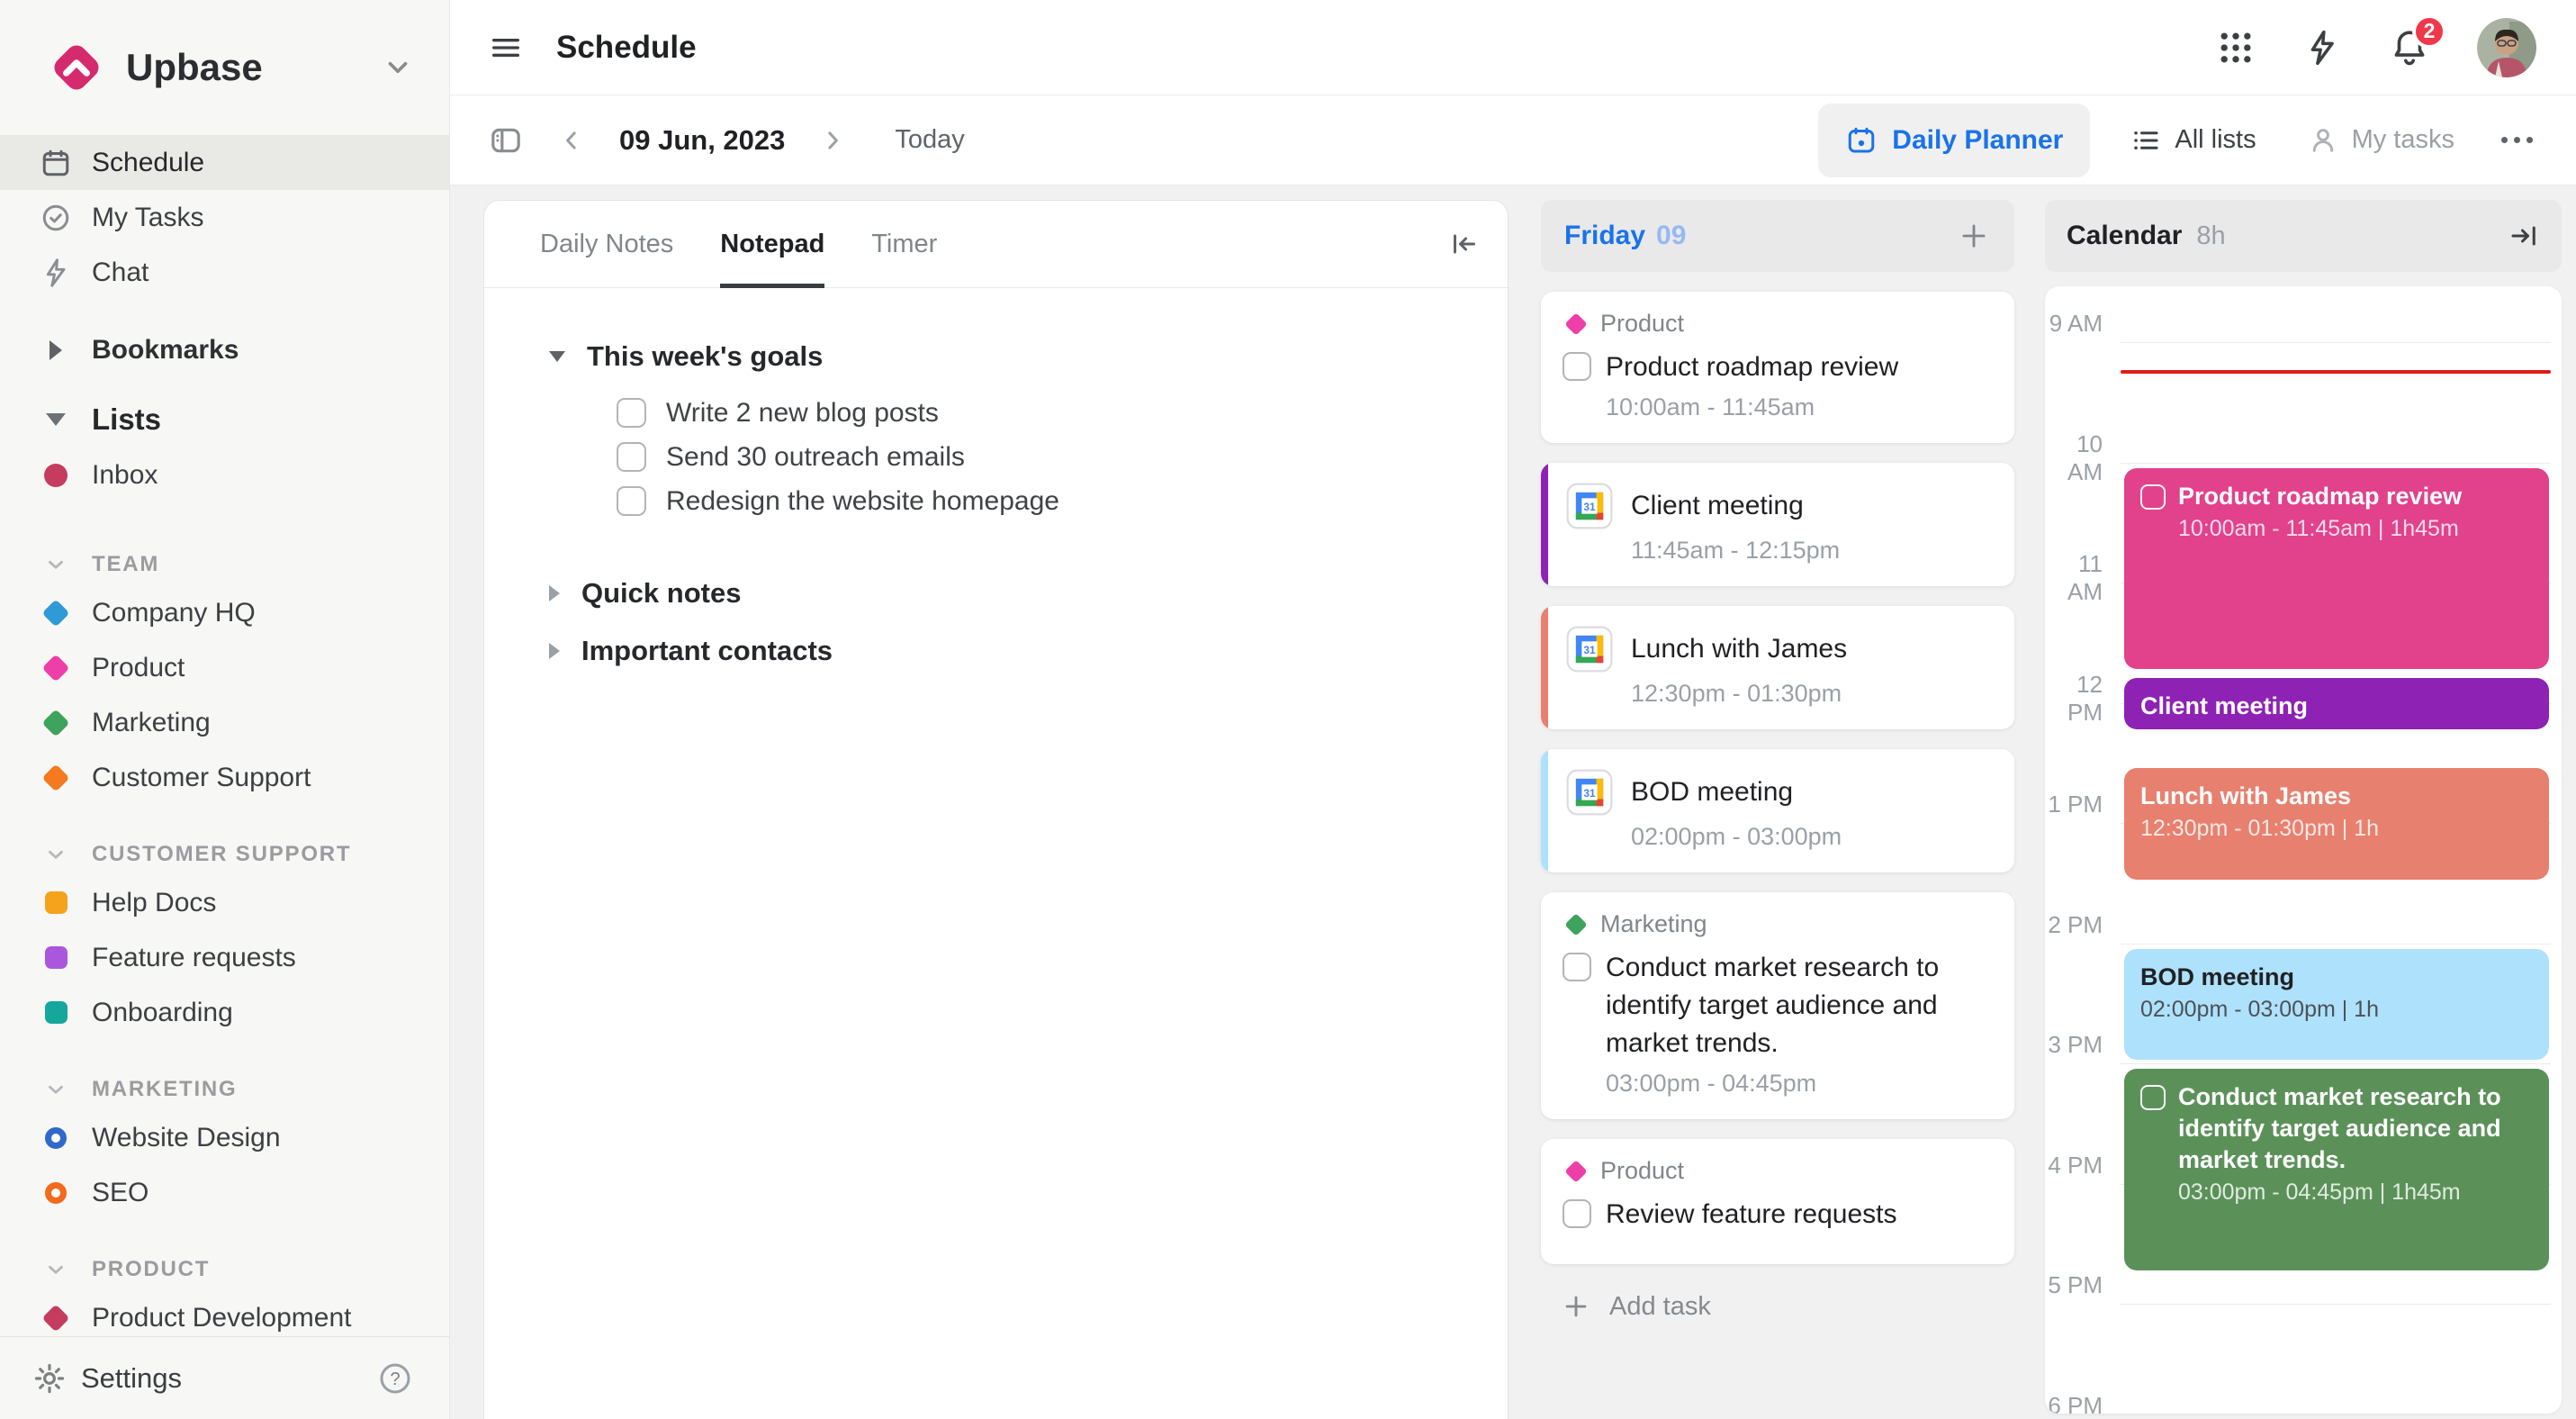 This screenshot has height=1419, width=2576. What do you see at coordinates (606, 244) in the screenshot?
I see `tab-daily-notes: Daily Notes` at bounding box center [606, 244].